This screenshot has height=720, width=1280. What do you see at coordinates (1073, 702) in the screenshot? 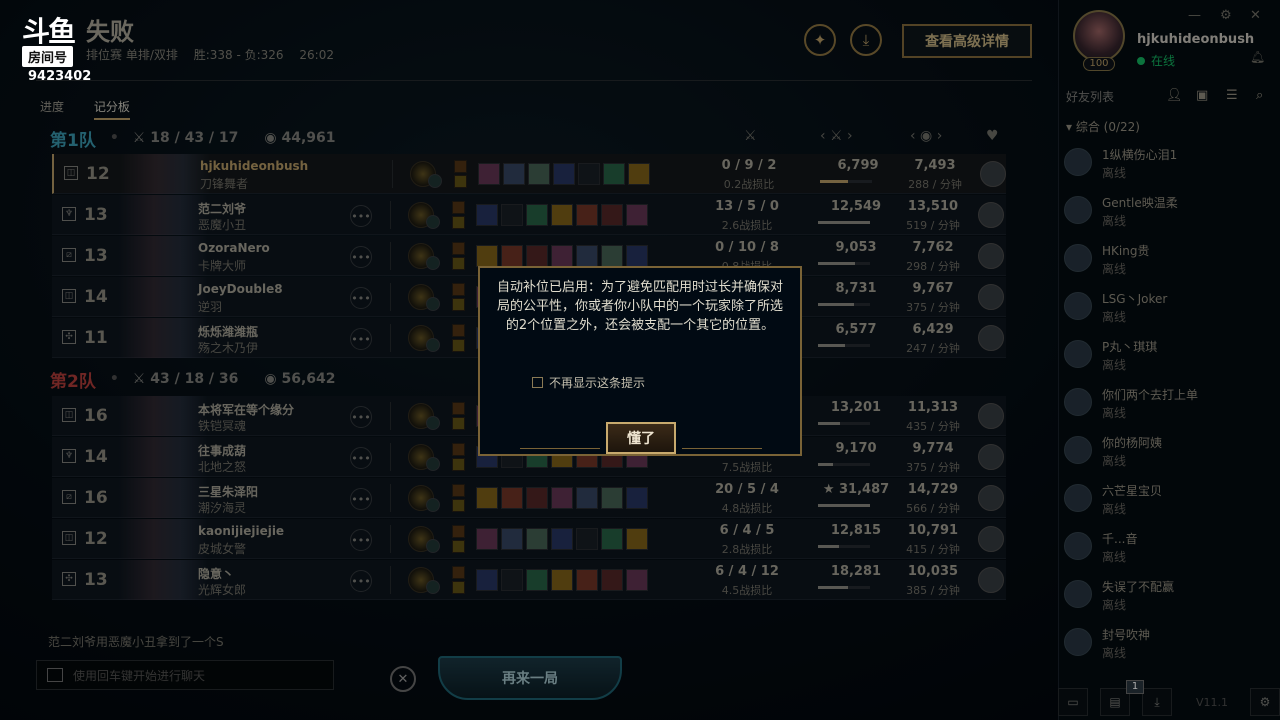
I see `chat-bubble-icon: ▭` at bounding box center [1073, 702].